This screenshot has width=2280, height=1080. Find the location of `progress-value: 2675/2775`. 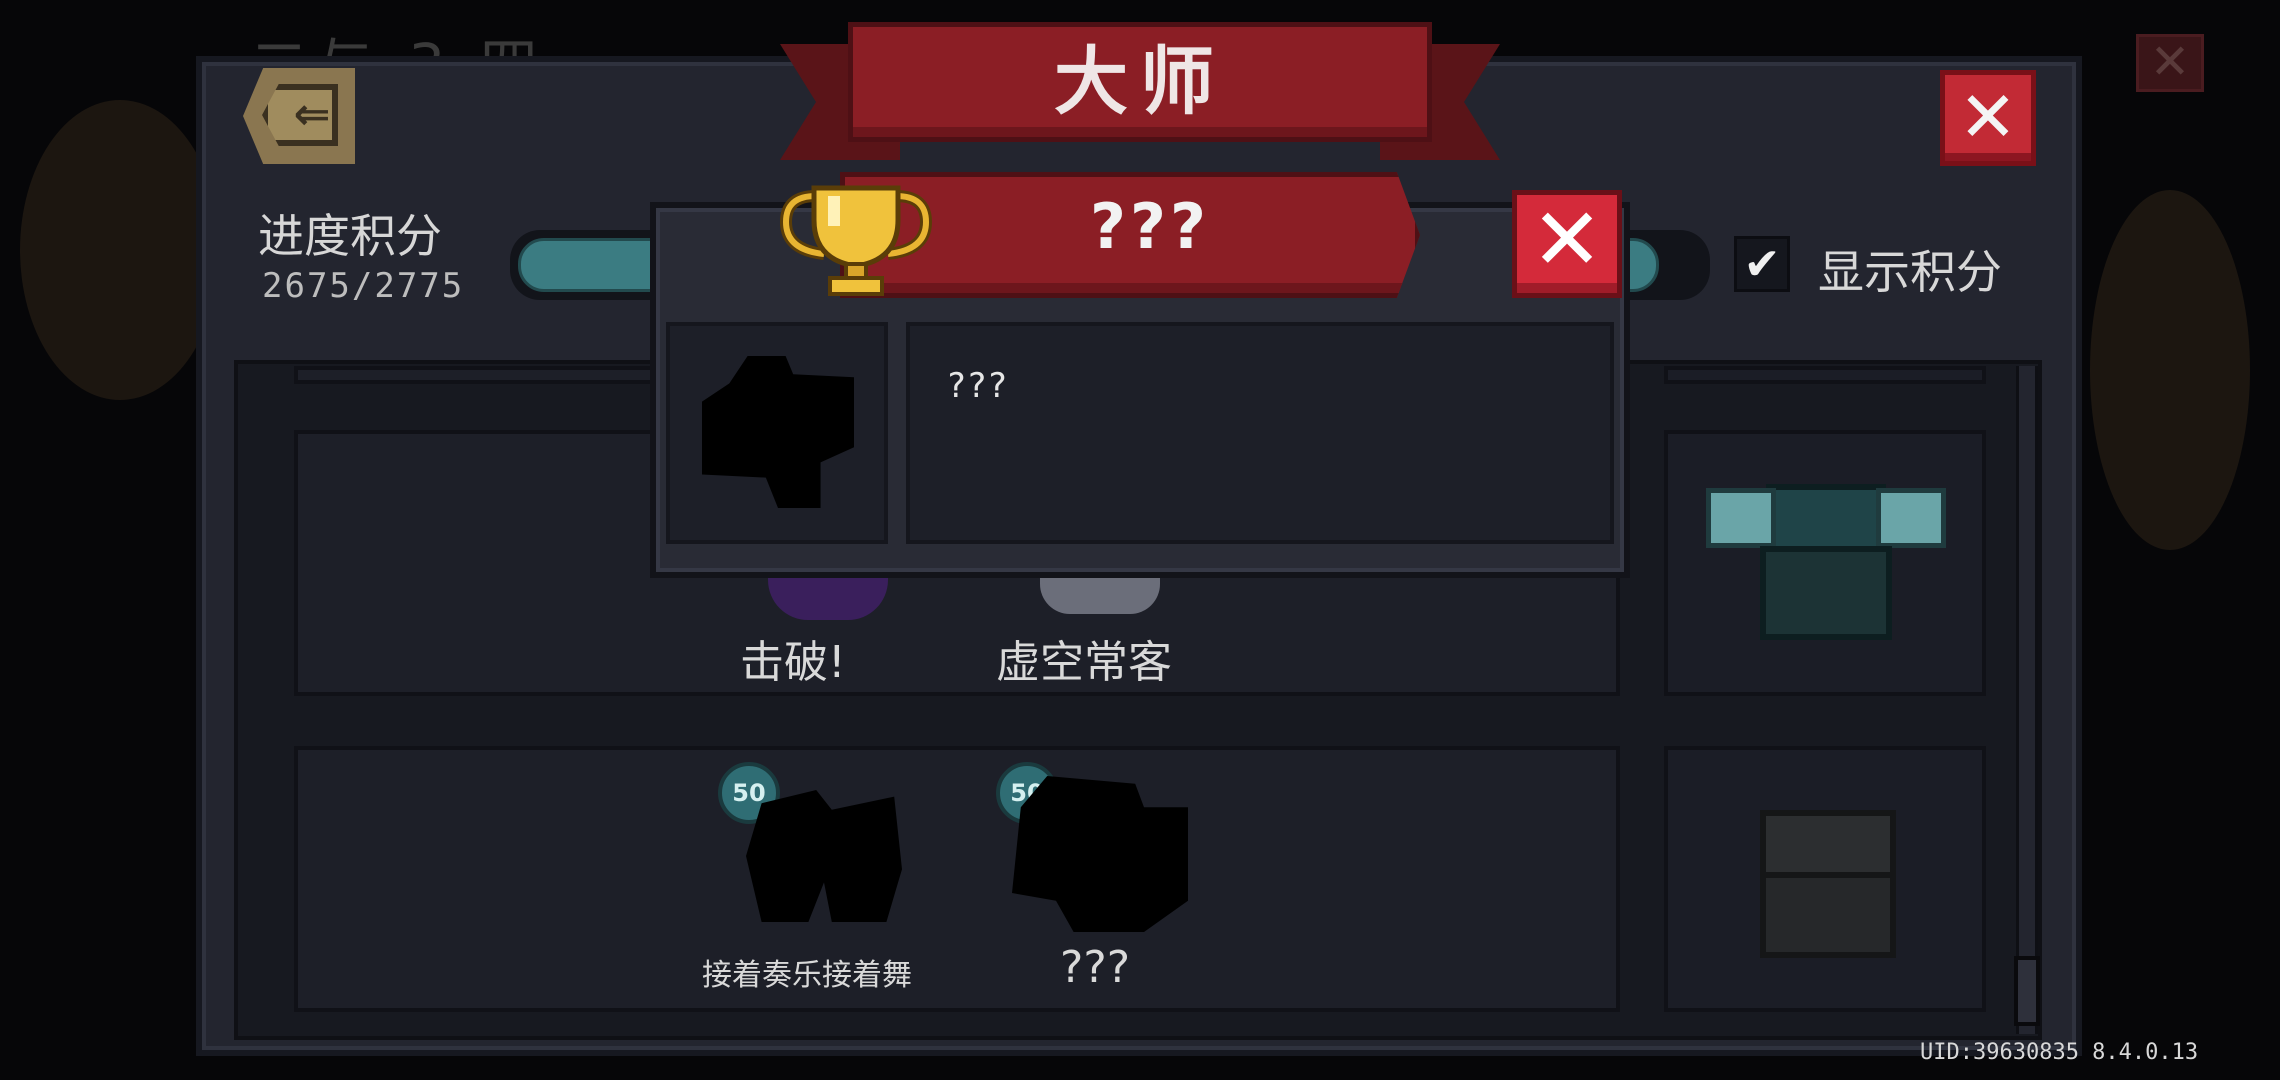

progress-value: 2675/2775 is located at coordinates (363, 286).